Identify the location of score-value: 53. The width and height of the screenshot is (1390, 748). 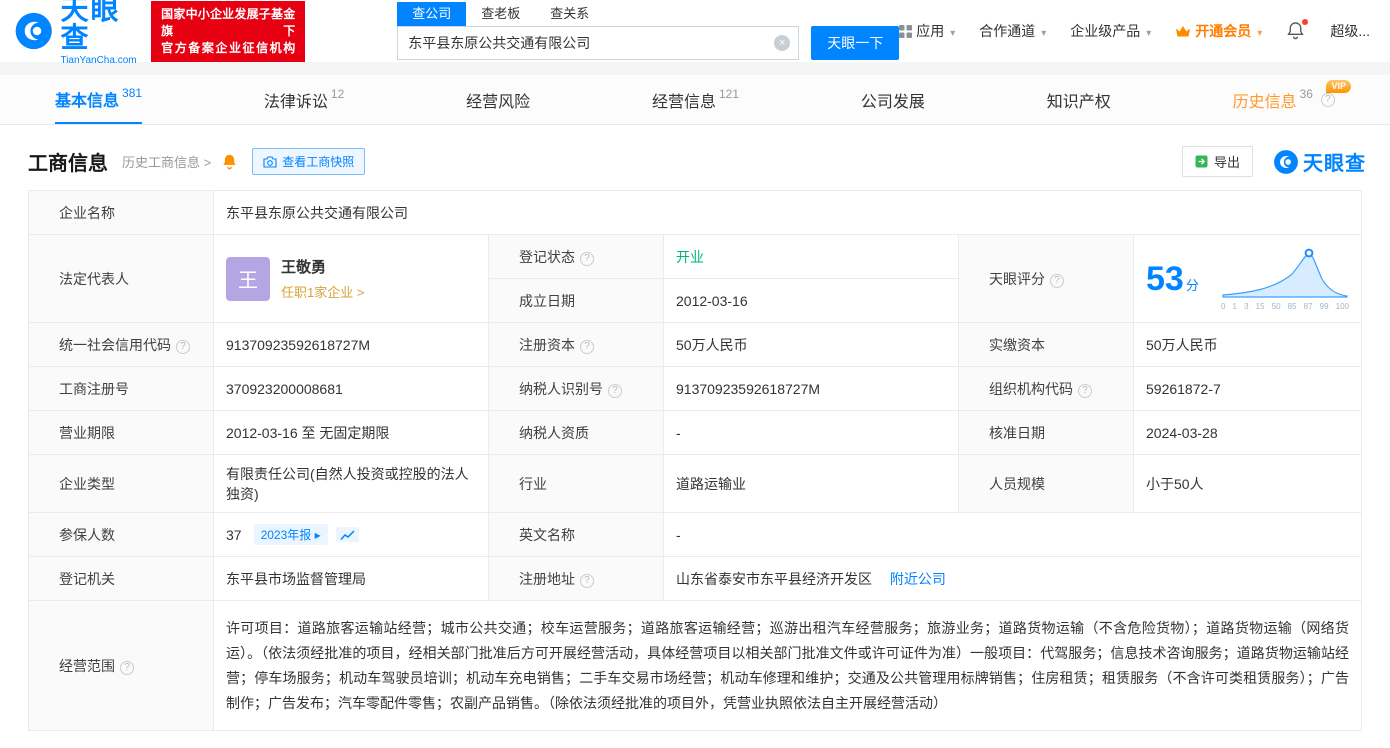
(1165, 278).